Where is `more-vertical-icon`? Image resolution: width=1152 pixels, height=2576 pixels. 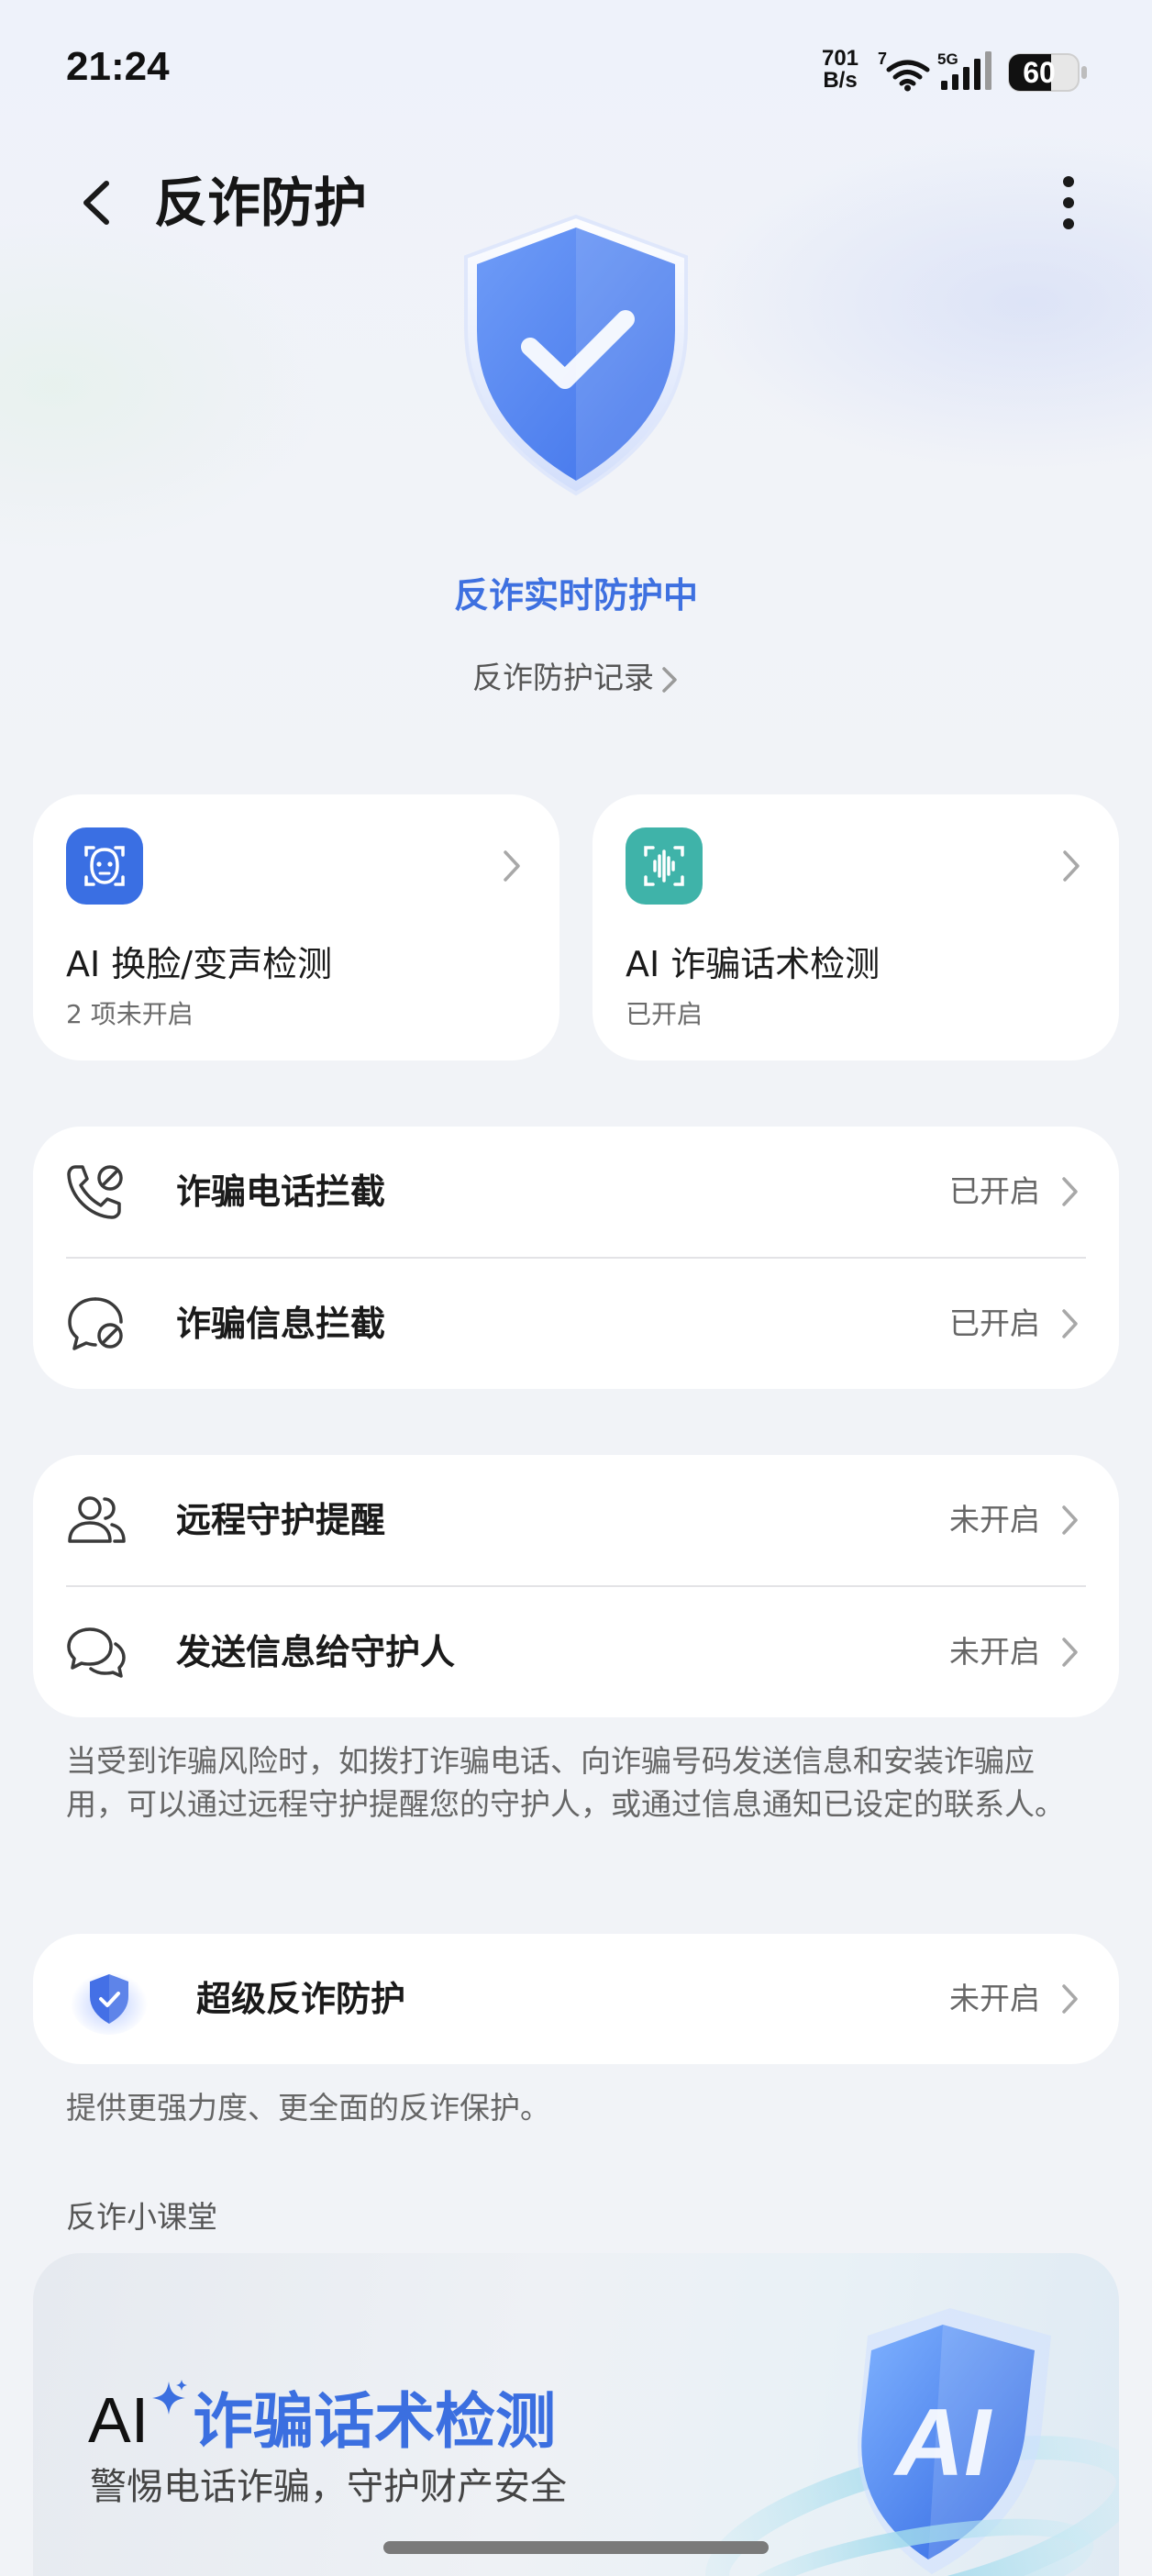
more-vertical-icon is located at coordinates (1068, 202).